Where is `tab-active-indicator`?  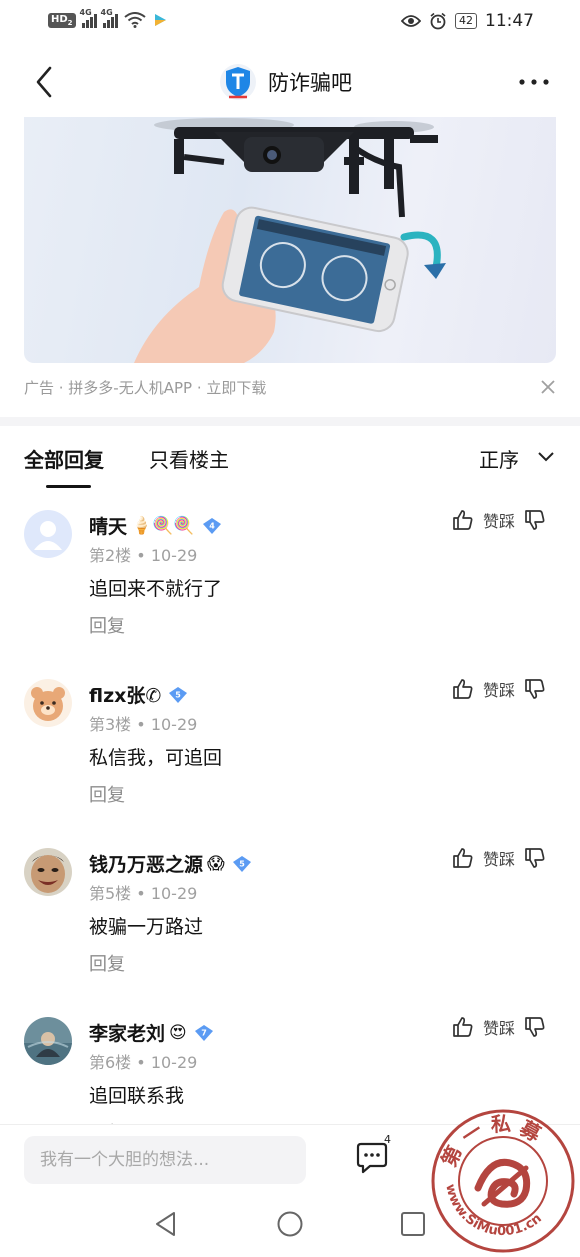 tab-active-indicator is located at coordinates (68, 486).